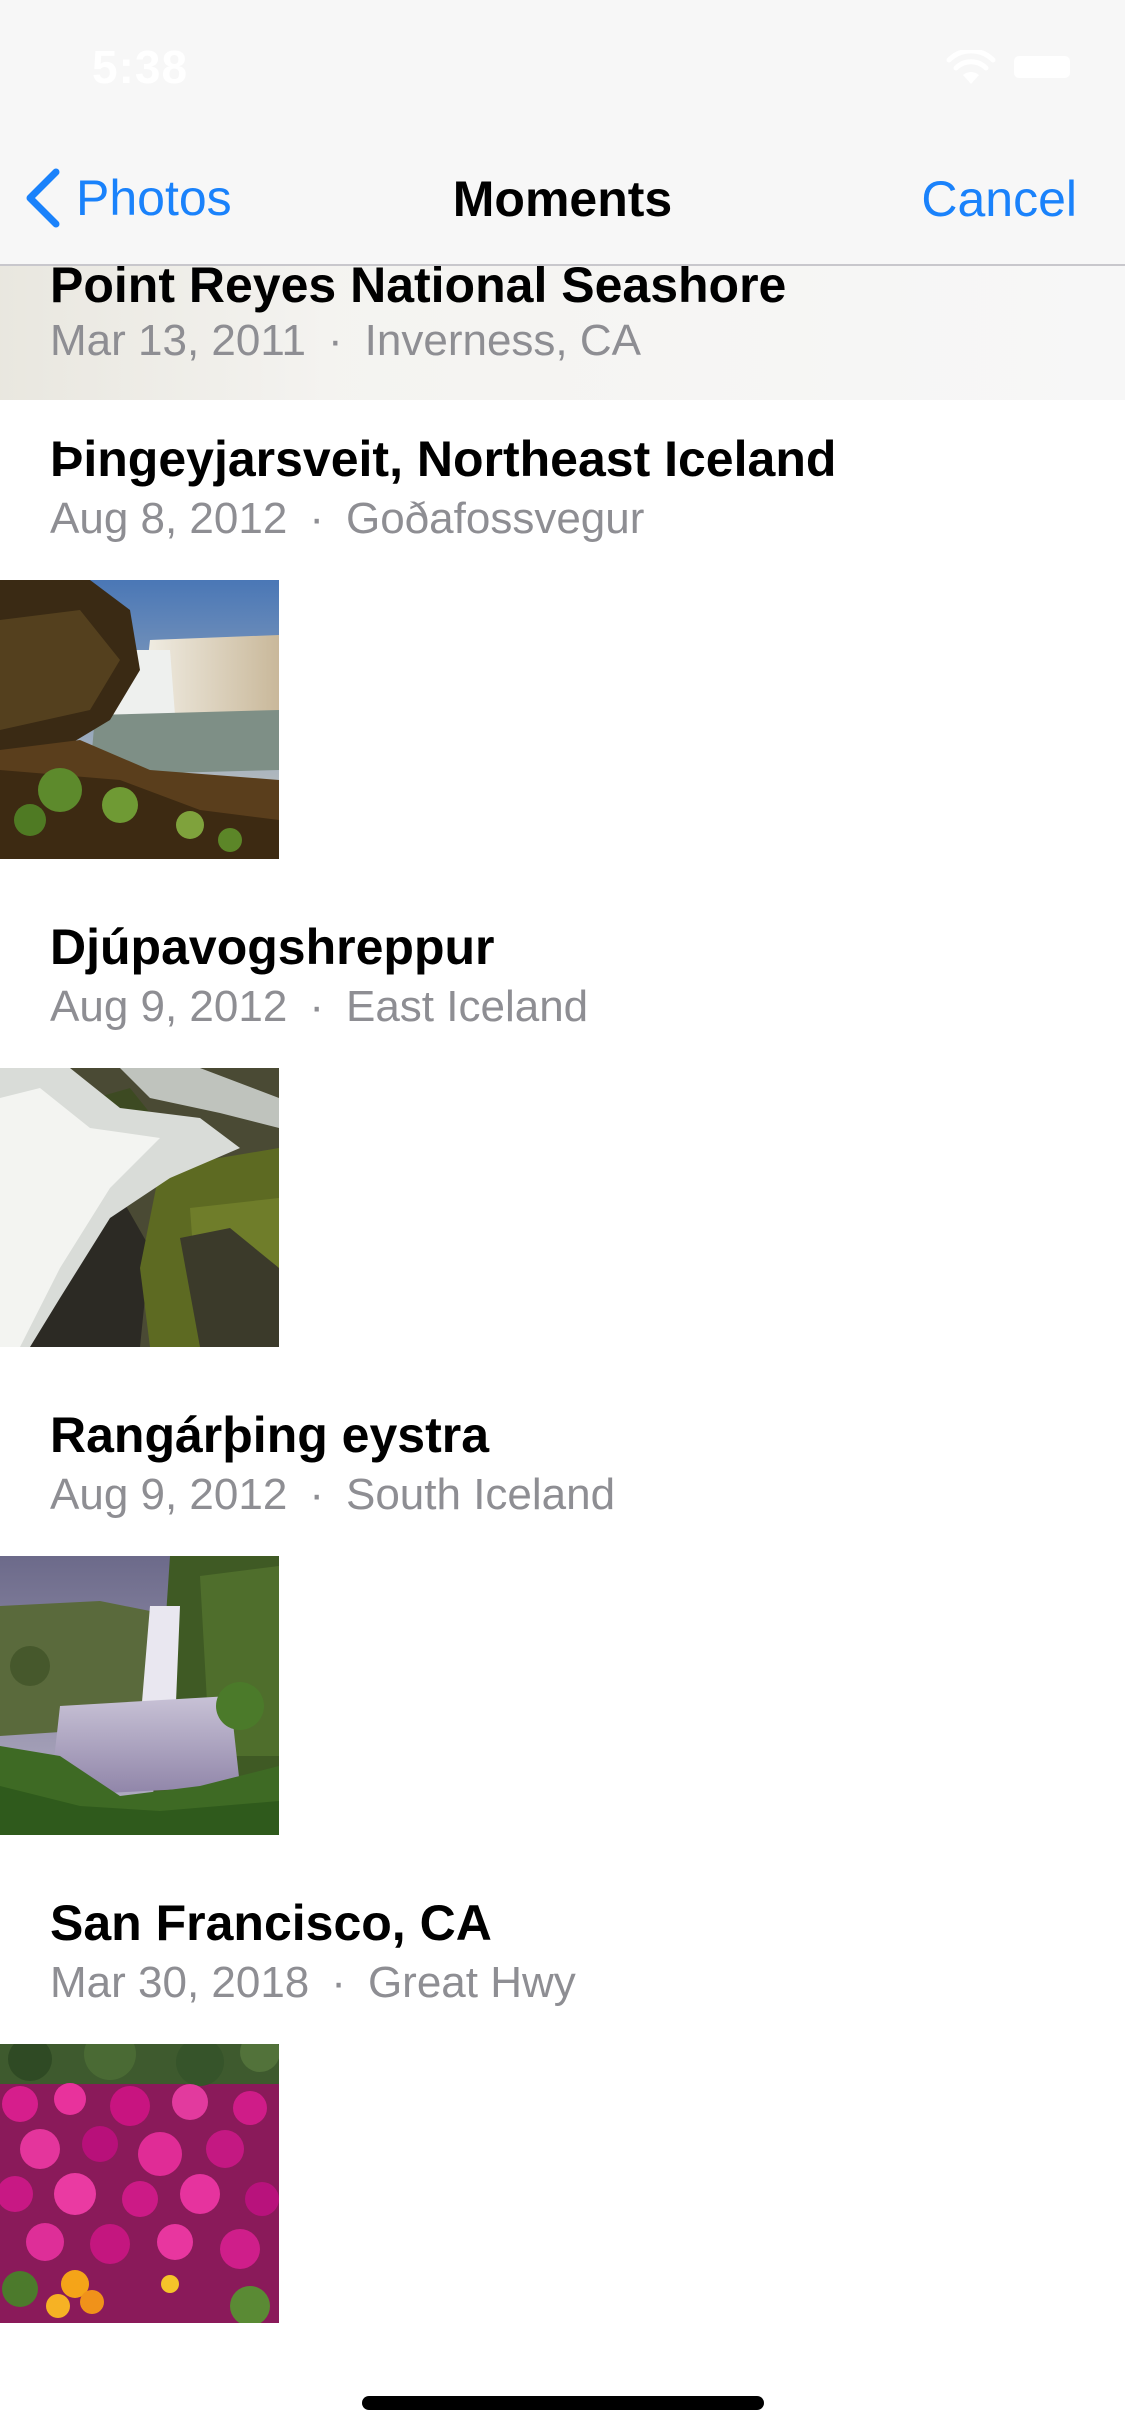 Image resolution: width=1125 pixels, height=2436 pixels. What do you see at coordinates (971, 67) in the screenshot?
I see `wifi-icon` at bounding box center [971, 67].